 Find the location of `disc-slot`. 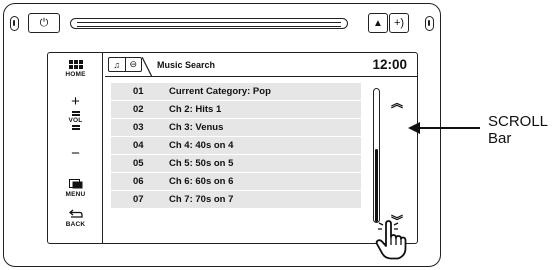

disc-slot is located at coordinates (209, 23).